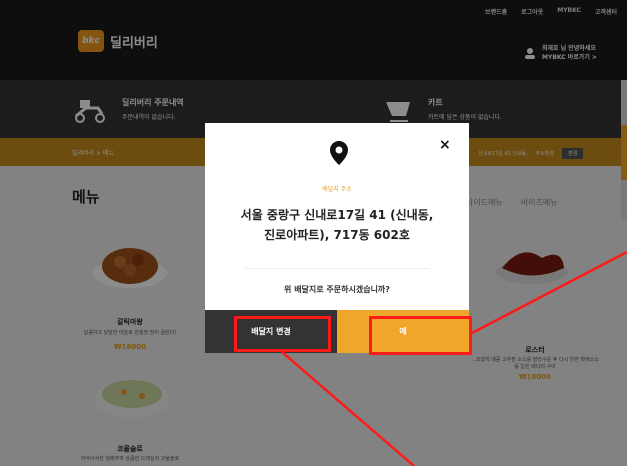 The image size is (627, 466). I want to click on annotation-line-confirm, so click(549, 292).